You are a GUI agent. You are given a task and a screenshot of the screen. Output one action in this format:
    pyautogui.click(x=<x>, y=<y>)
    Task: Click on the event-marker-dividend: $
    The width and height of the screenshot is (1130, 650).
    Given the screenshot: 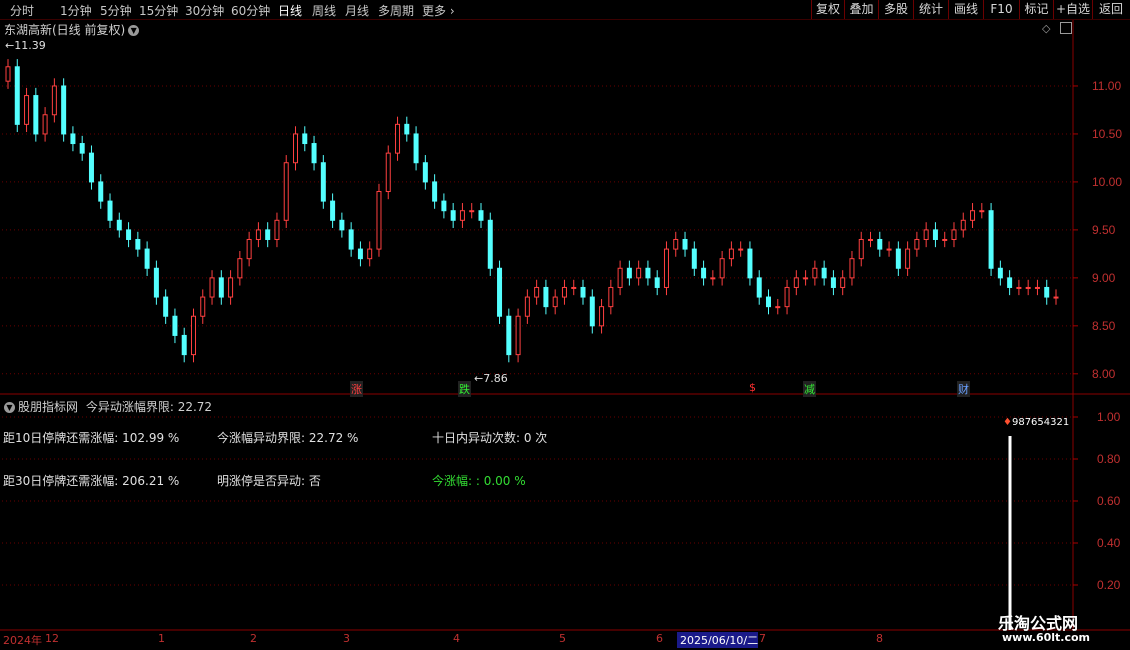 What is the action you would take?
    pyautogui.click(x=752, y=387)
    